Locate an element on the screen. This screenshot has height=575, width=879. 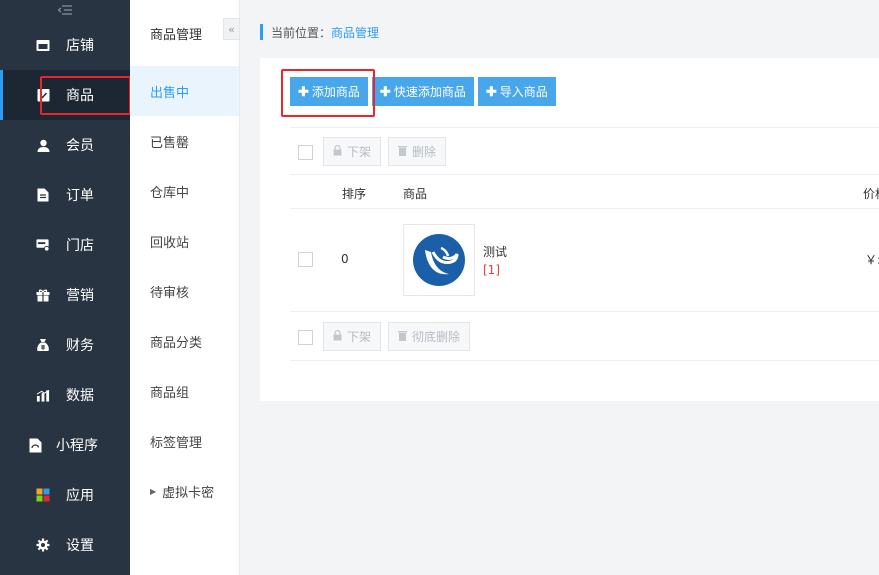
submenu-item-virtual-card: ▶ 虚拟卡密 is located at coordinates (184, 491).